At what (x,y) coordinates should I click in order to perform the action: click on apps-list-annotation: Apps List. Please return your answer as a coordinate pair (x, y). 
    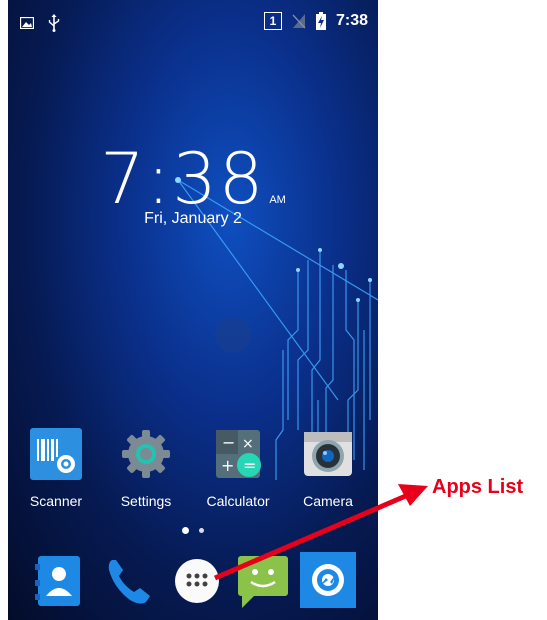
    Looking at the image, I should click on (478, 487).